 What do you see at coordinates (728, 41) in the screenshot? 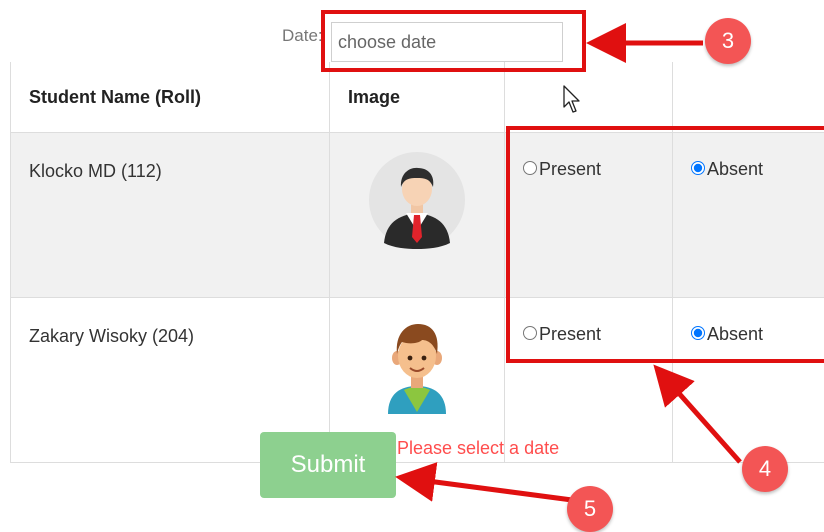
I see `annotation-badge-3: 3` at bounding box center [728, 41].